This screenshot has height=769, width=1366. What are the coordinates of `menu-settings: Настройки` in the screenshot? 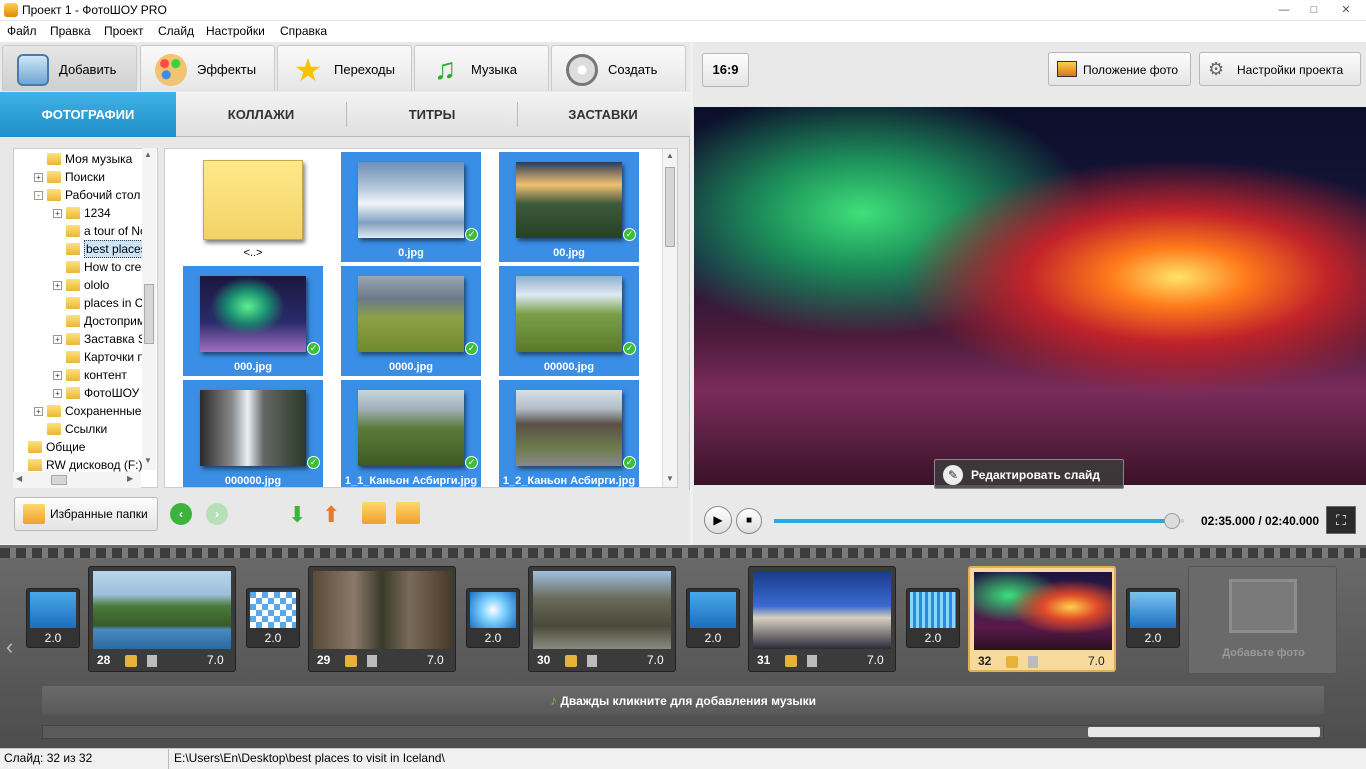 It's located at (235, 31).